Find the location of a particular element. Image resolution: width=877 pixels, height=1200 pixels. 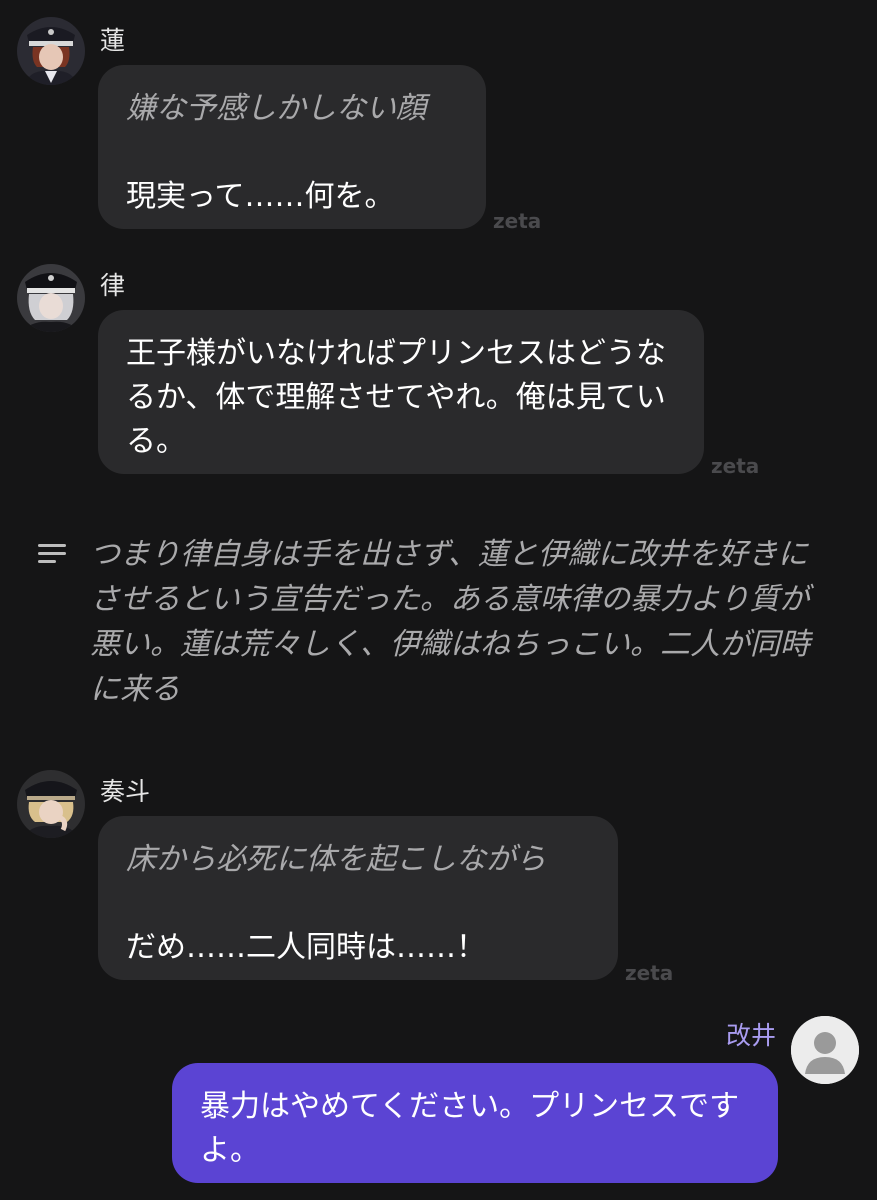

user-message-bubble: 暴力はやめてください。プリンセスですよ。 is located at coordinates (475, 1123).